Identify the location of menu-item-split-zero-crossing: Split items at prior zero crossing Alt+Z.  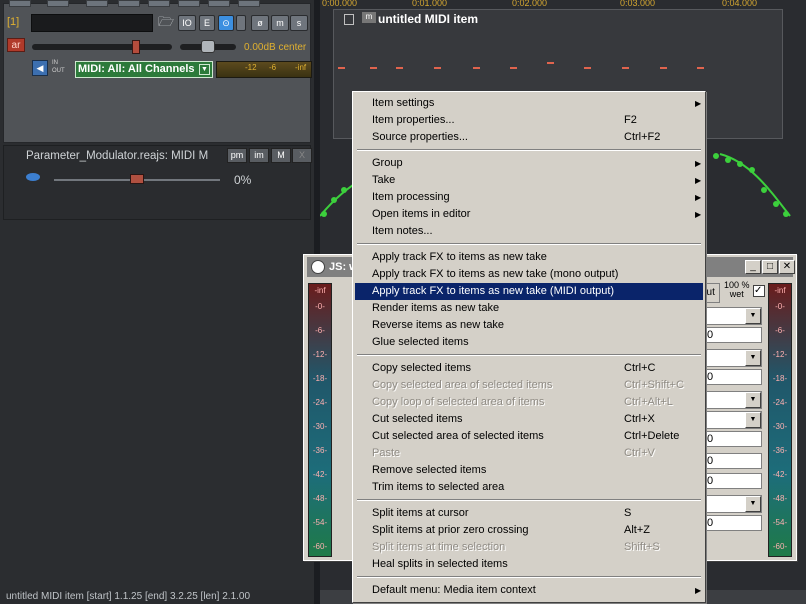
(529, 530).